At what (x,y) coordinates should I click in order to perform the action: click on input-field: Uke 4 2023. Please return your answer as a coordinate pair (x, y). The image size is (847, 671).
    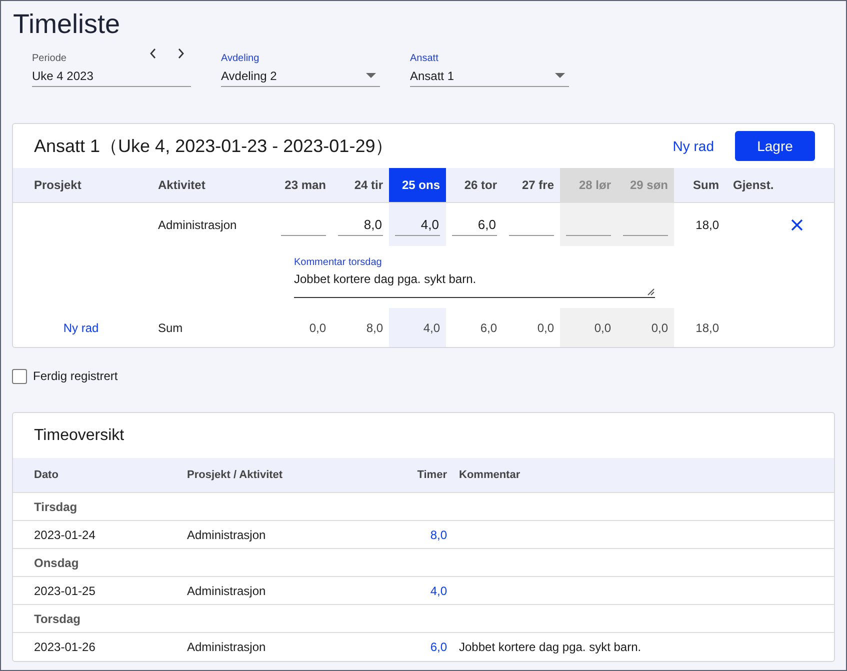
    Looking at the image, I should click on (111, 76).